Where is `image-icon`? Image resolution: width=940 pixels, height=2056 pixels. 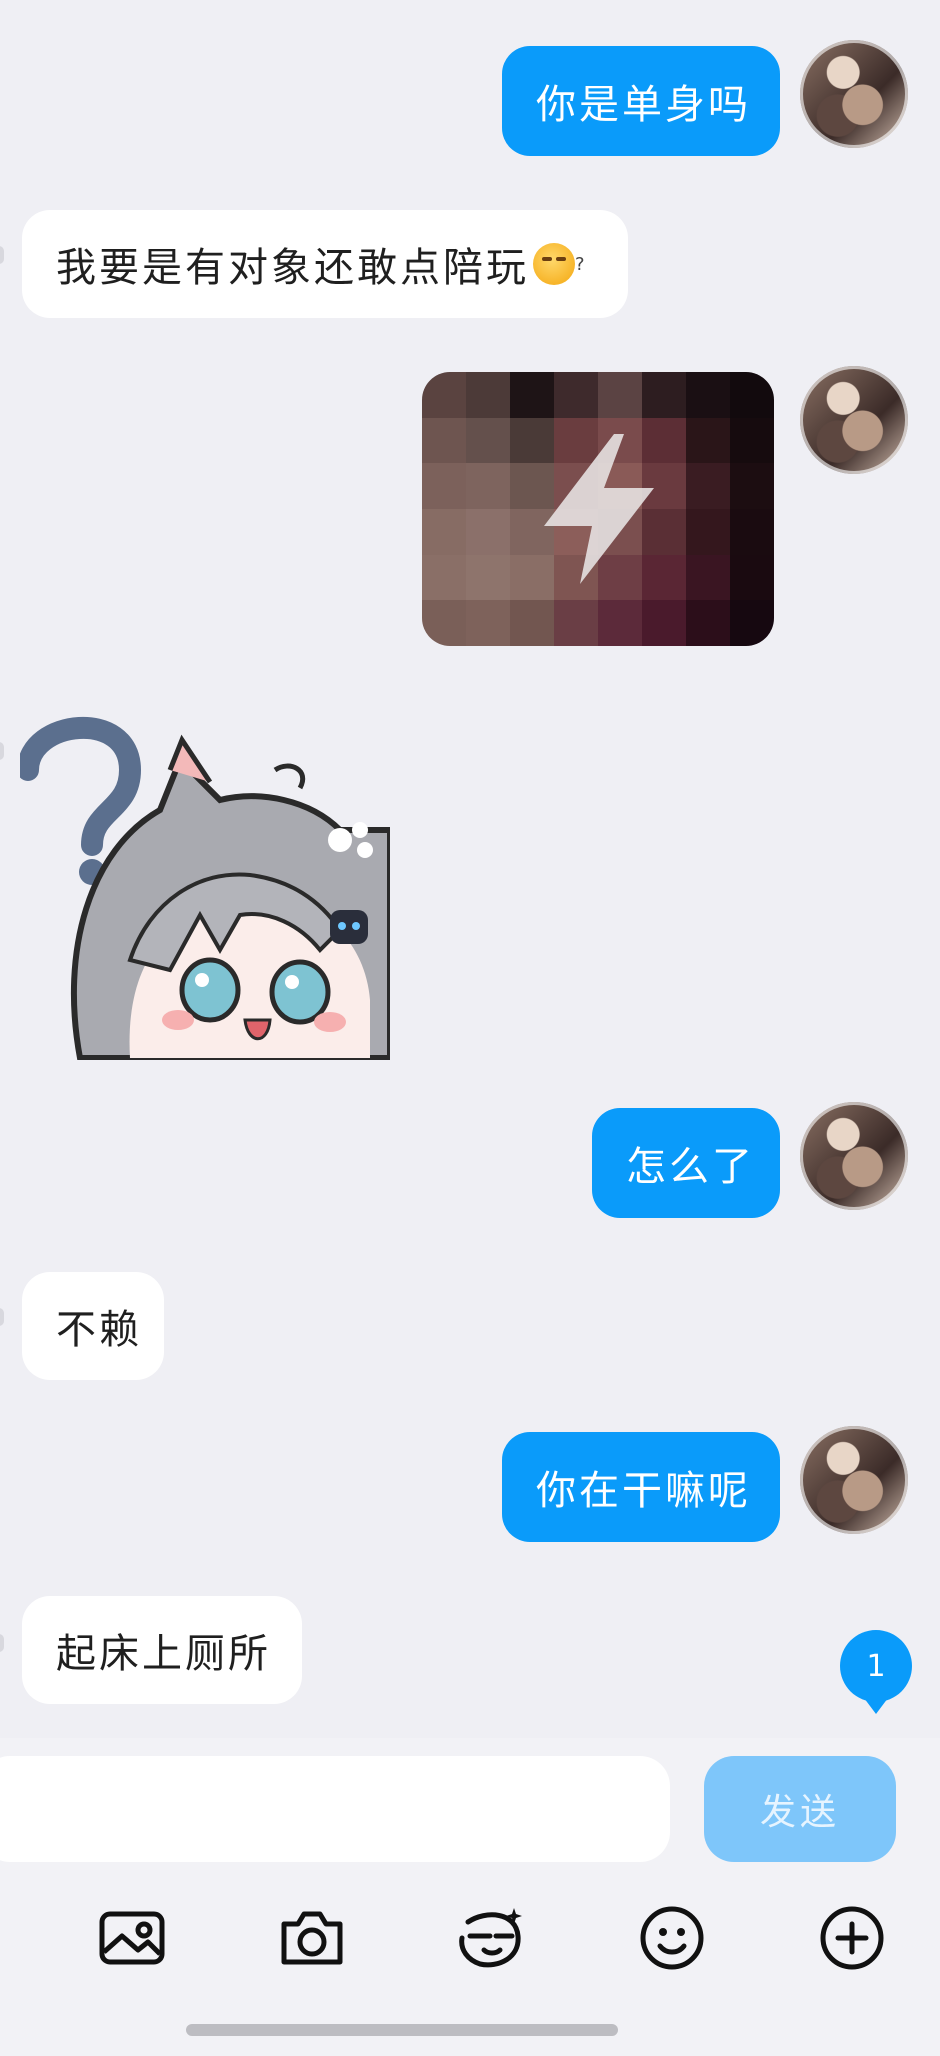 image-icon is located at coordinates (132, 1938).